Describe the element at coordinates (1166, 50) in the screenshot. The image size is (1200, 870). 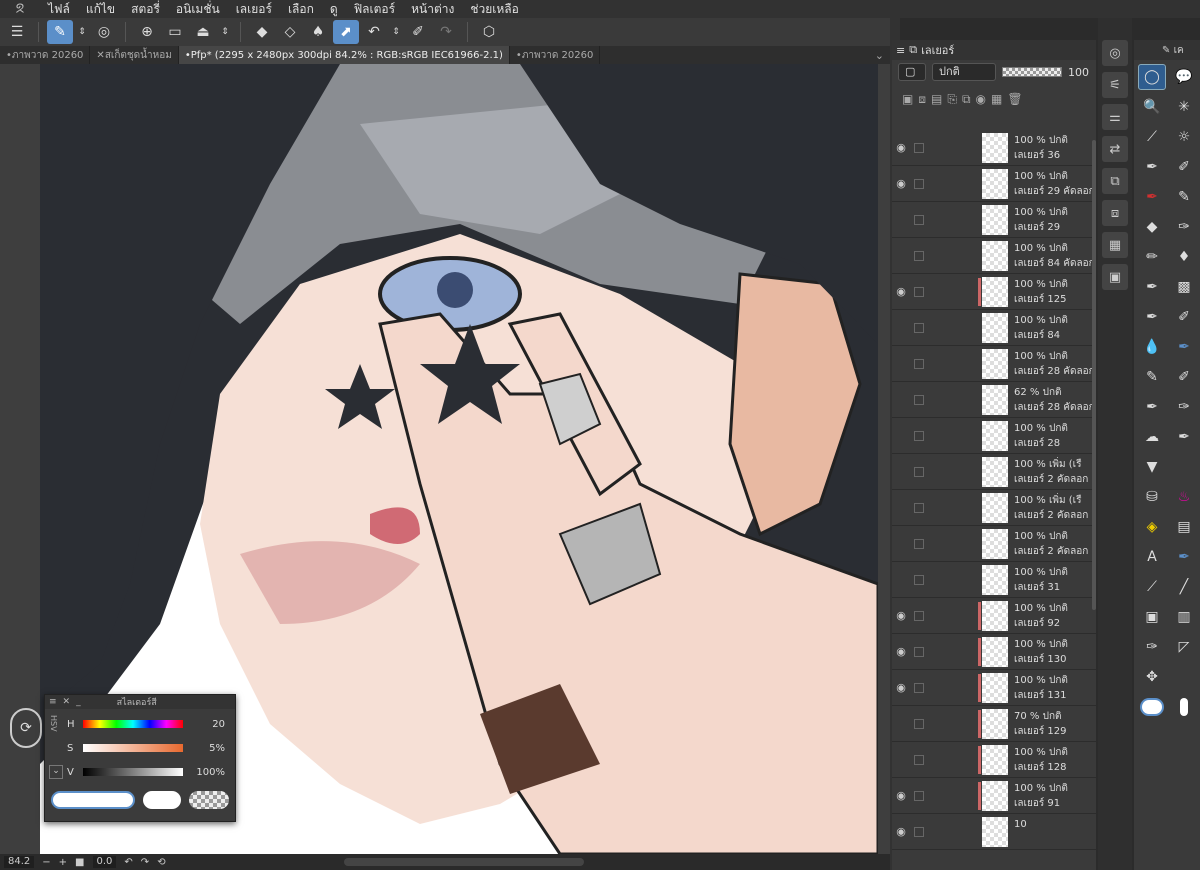
I see `brush-tab-icon: ✎` at that location.